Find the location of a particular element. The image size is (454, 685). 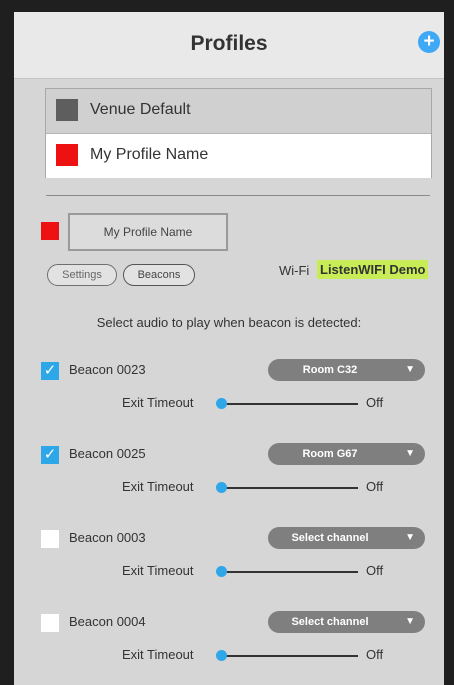

channel-dropdown: Room C32 ▼ is located at coordinates (346, 370).